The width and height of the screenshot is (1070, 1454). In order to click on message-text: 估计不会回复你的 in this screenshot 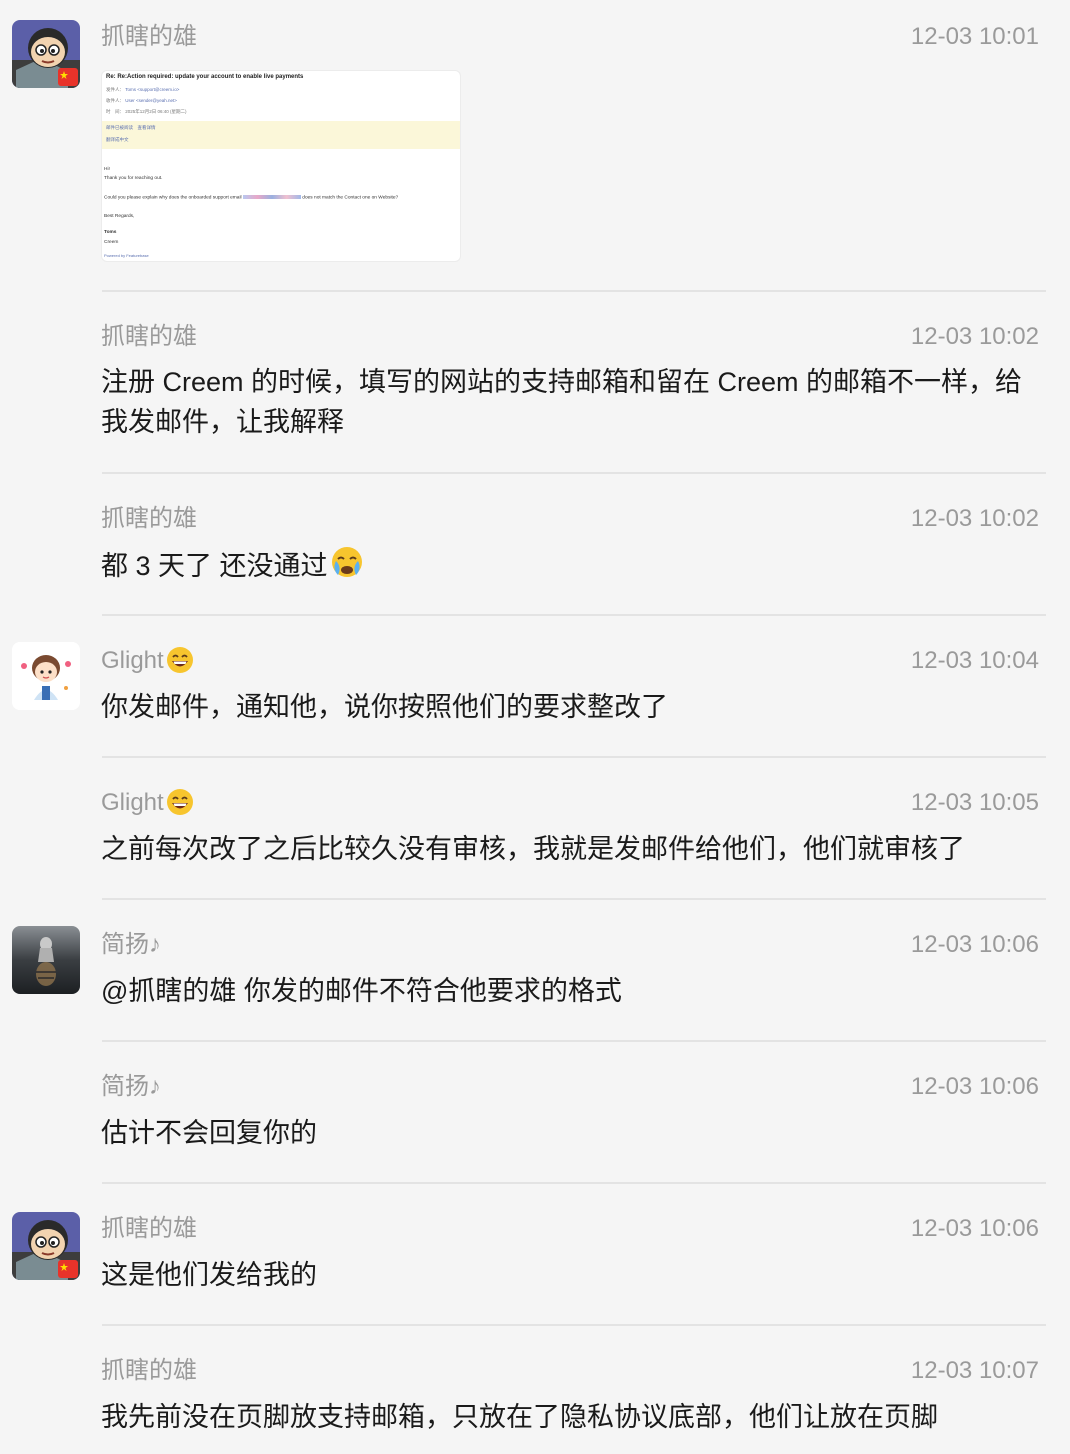, I will do `click(209, 1133)`.